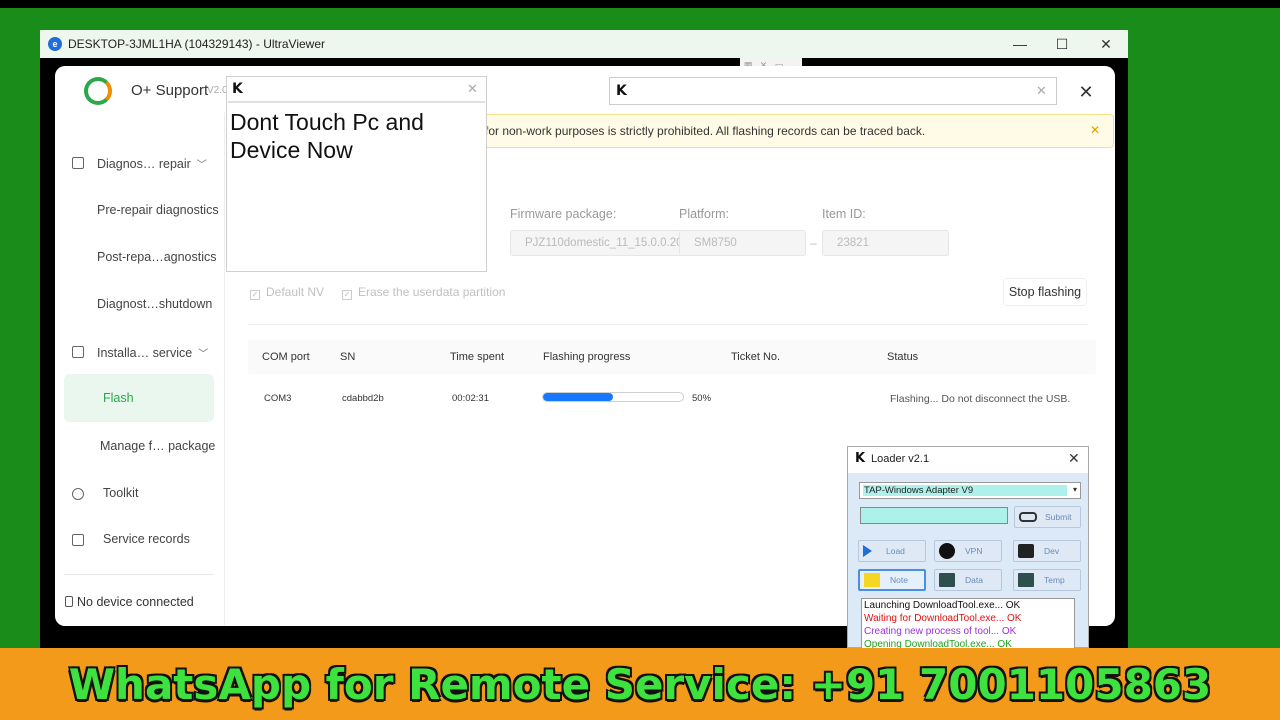 This screenshot has height=720, width=1280. I want to click on dev-button: Dev, so click(1047, 551).